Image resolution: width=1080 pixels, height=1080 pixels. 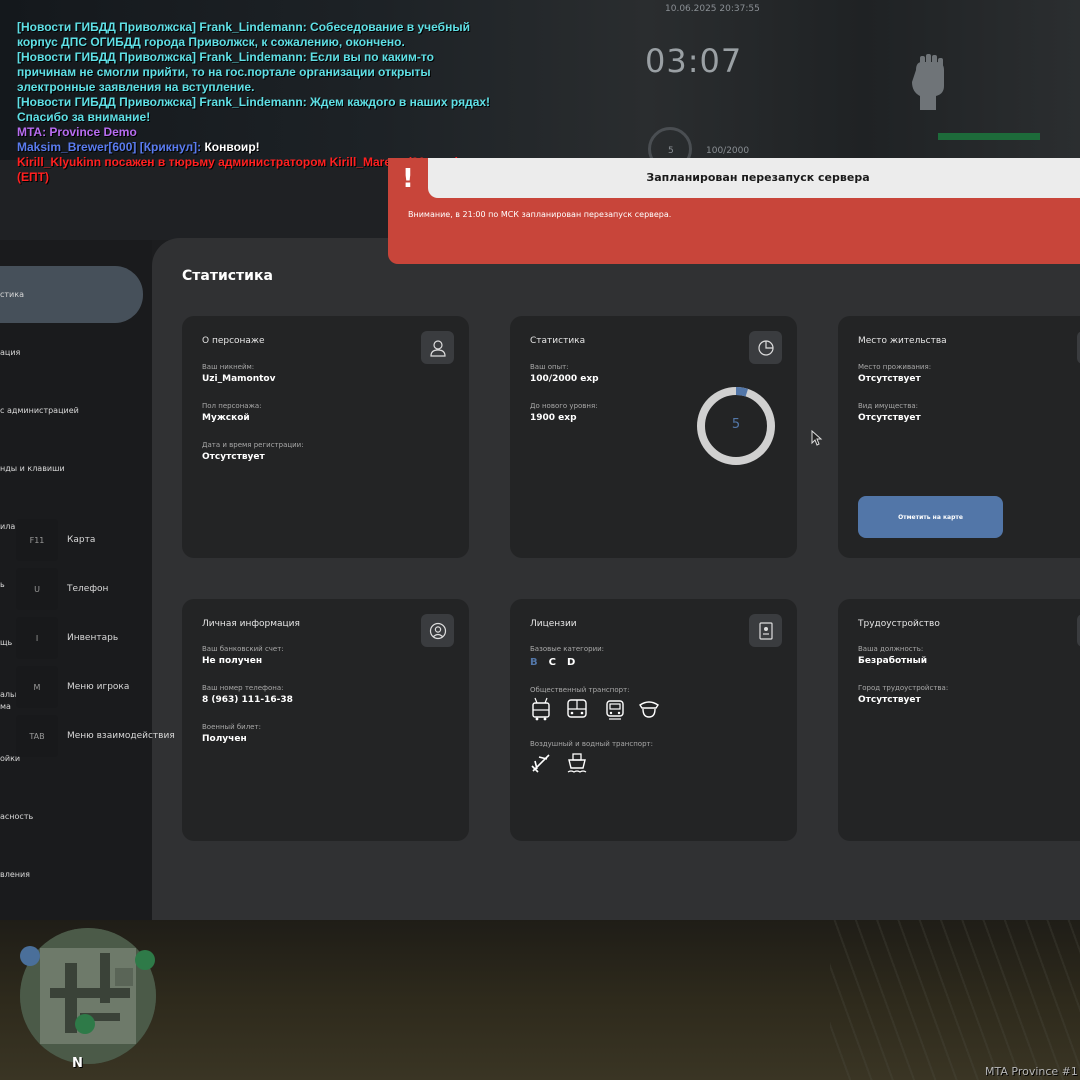 What do you see at coordinates (889, 379) in the screenshot?
I see `place-value: Отсутствует` at bounding box center [889, 379].